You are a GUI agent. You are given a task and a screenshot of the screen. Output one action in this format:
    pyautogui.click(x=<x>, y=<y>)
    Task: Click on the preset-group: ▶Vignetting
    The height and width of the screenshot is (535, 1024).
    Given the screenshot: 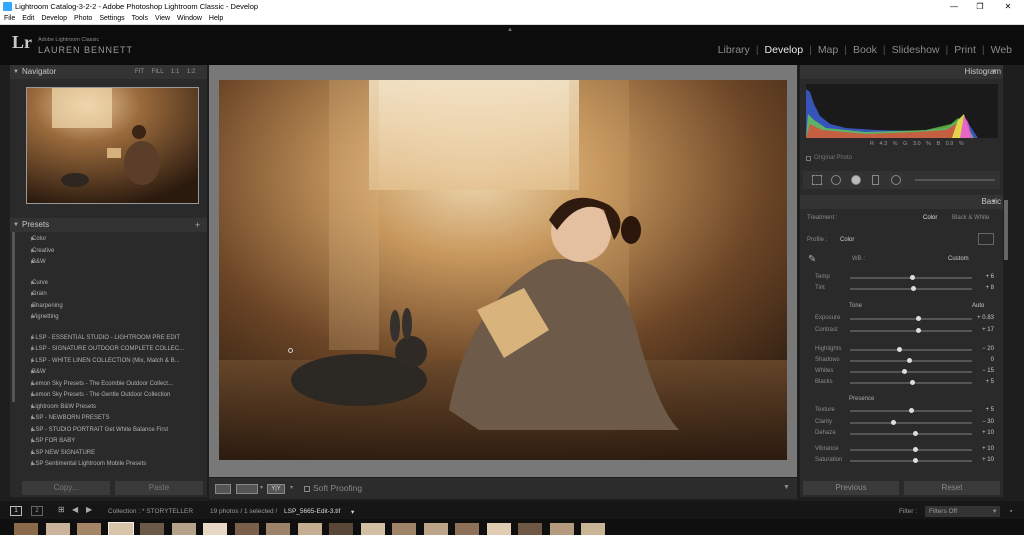 What is the action you would take?
    pyautogui.click(x=112, y=318)
    